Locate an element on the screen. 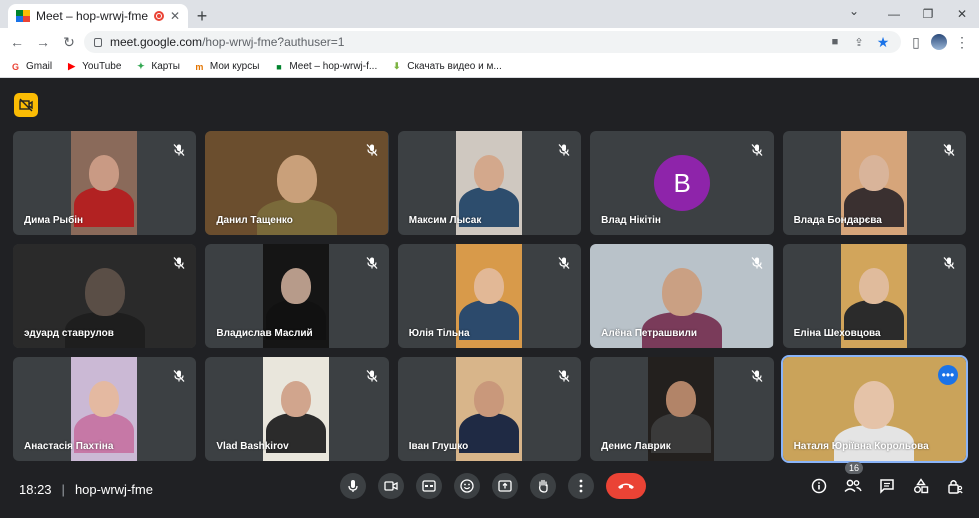 The width and height of the screenshot is (979, 518). back-button: ← is located at coordinates (17, 42).